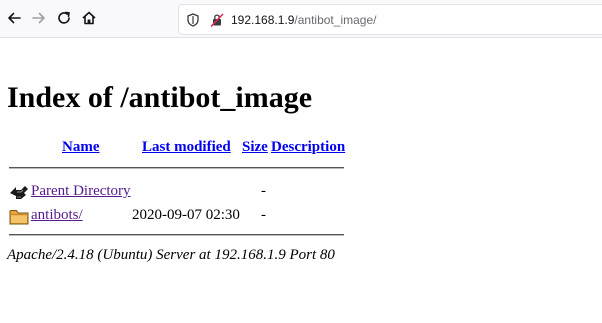  Describe the element at coordinates (217, 20) in the screenshot. I see `insecure-lock-icon` at that location.